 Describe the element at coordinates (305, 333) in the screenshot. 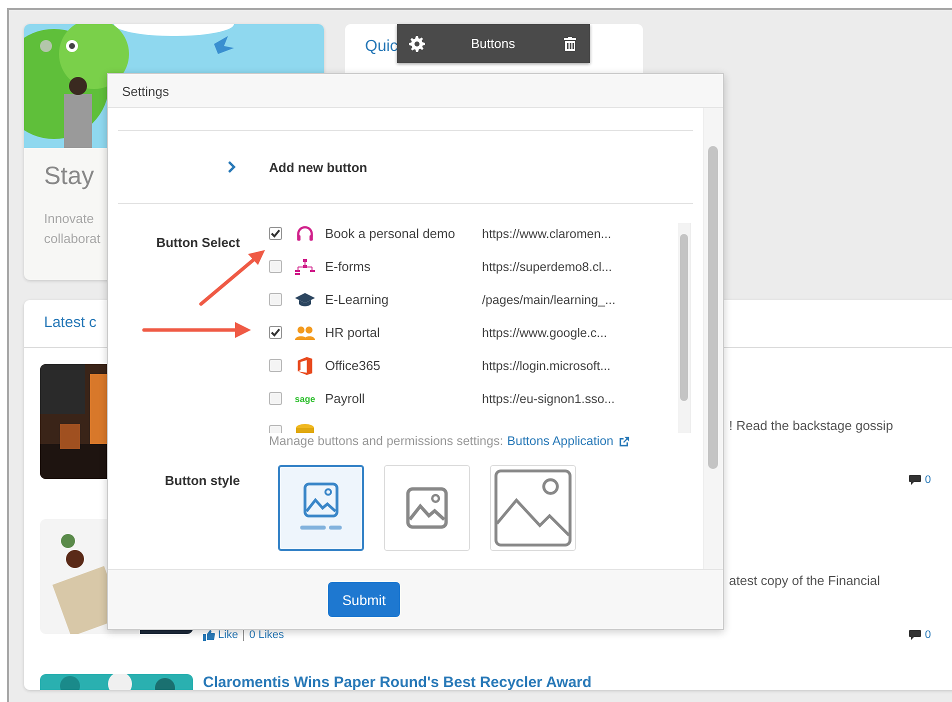

I see `people-icon` at that location.